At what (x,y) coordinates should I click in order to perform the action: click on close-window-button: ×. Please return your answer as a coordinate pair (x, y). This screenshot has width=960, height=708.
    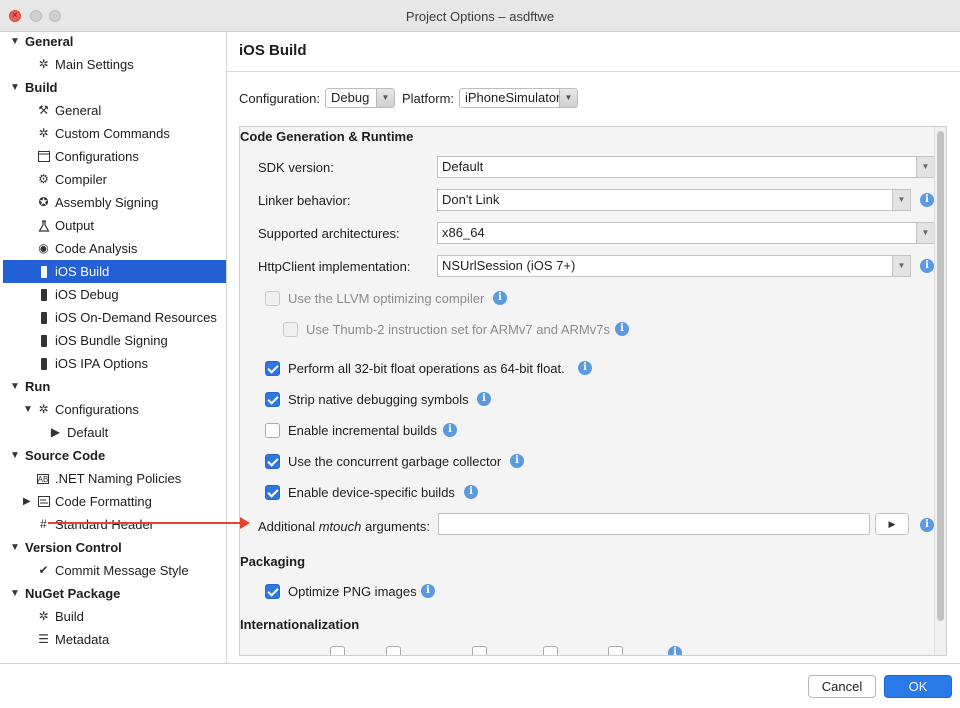
    Looking at the image, I should click on (15, 16).